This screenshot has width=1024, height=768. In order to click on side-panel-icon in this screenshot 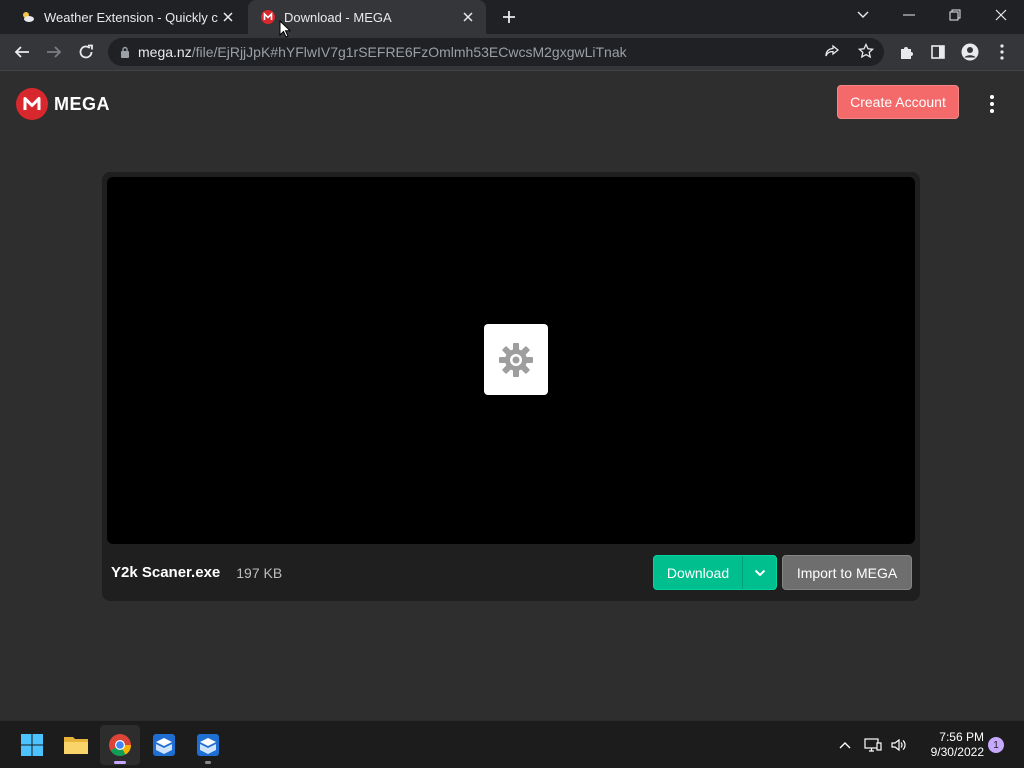, I will do `click(938, 52)`.